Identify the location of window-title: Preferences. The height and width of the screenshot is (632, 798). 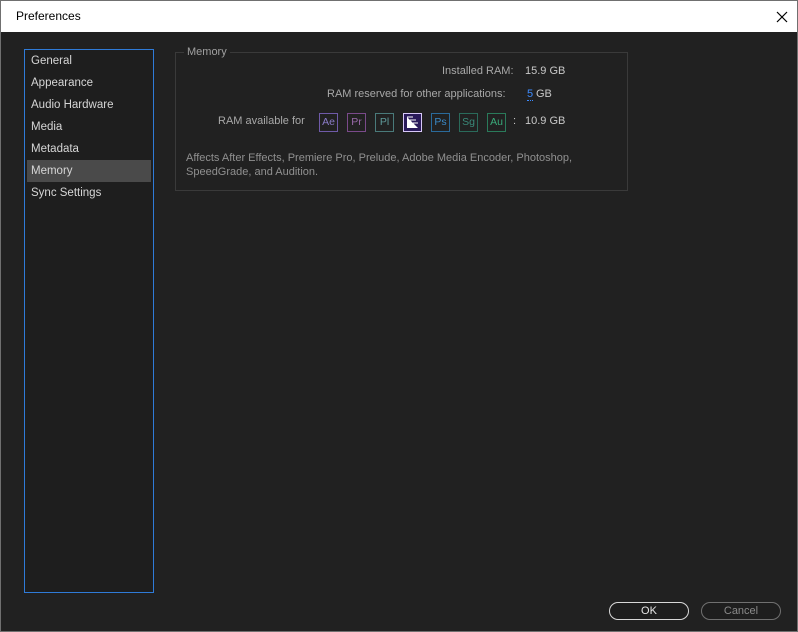
(48, 16).